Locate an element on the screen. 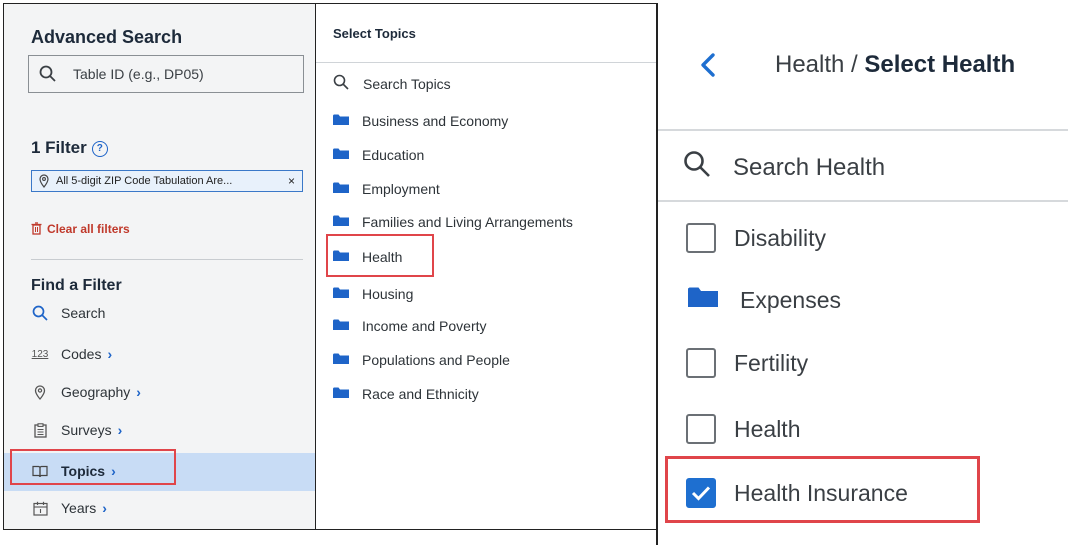 The width and height of the screenshot is (1068, 545). topic-item: Housing is located at coordinates (373, 294).